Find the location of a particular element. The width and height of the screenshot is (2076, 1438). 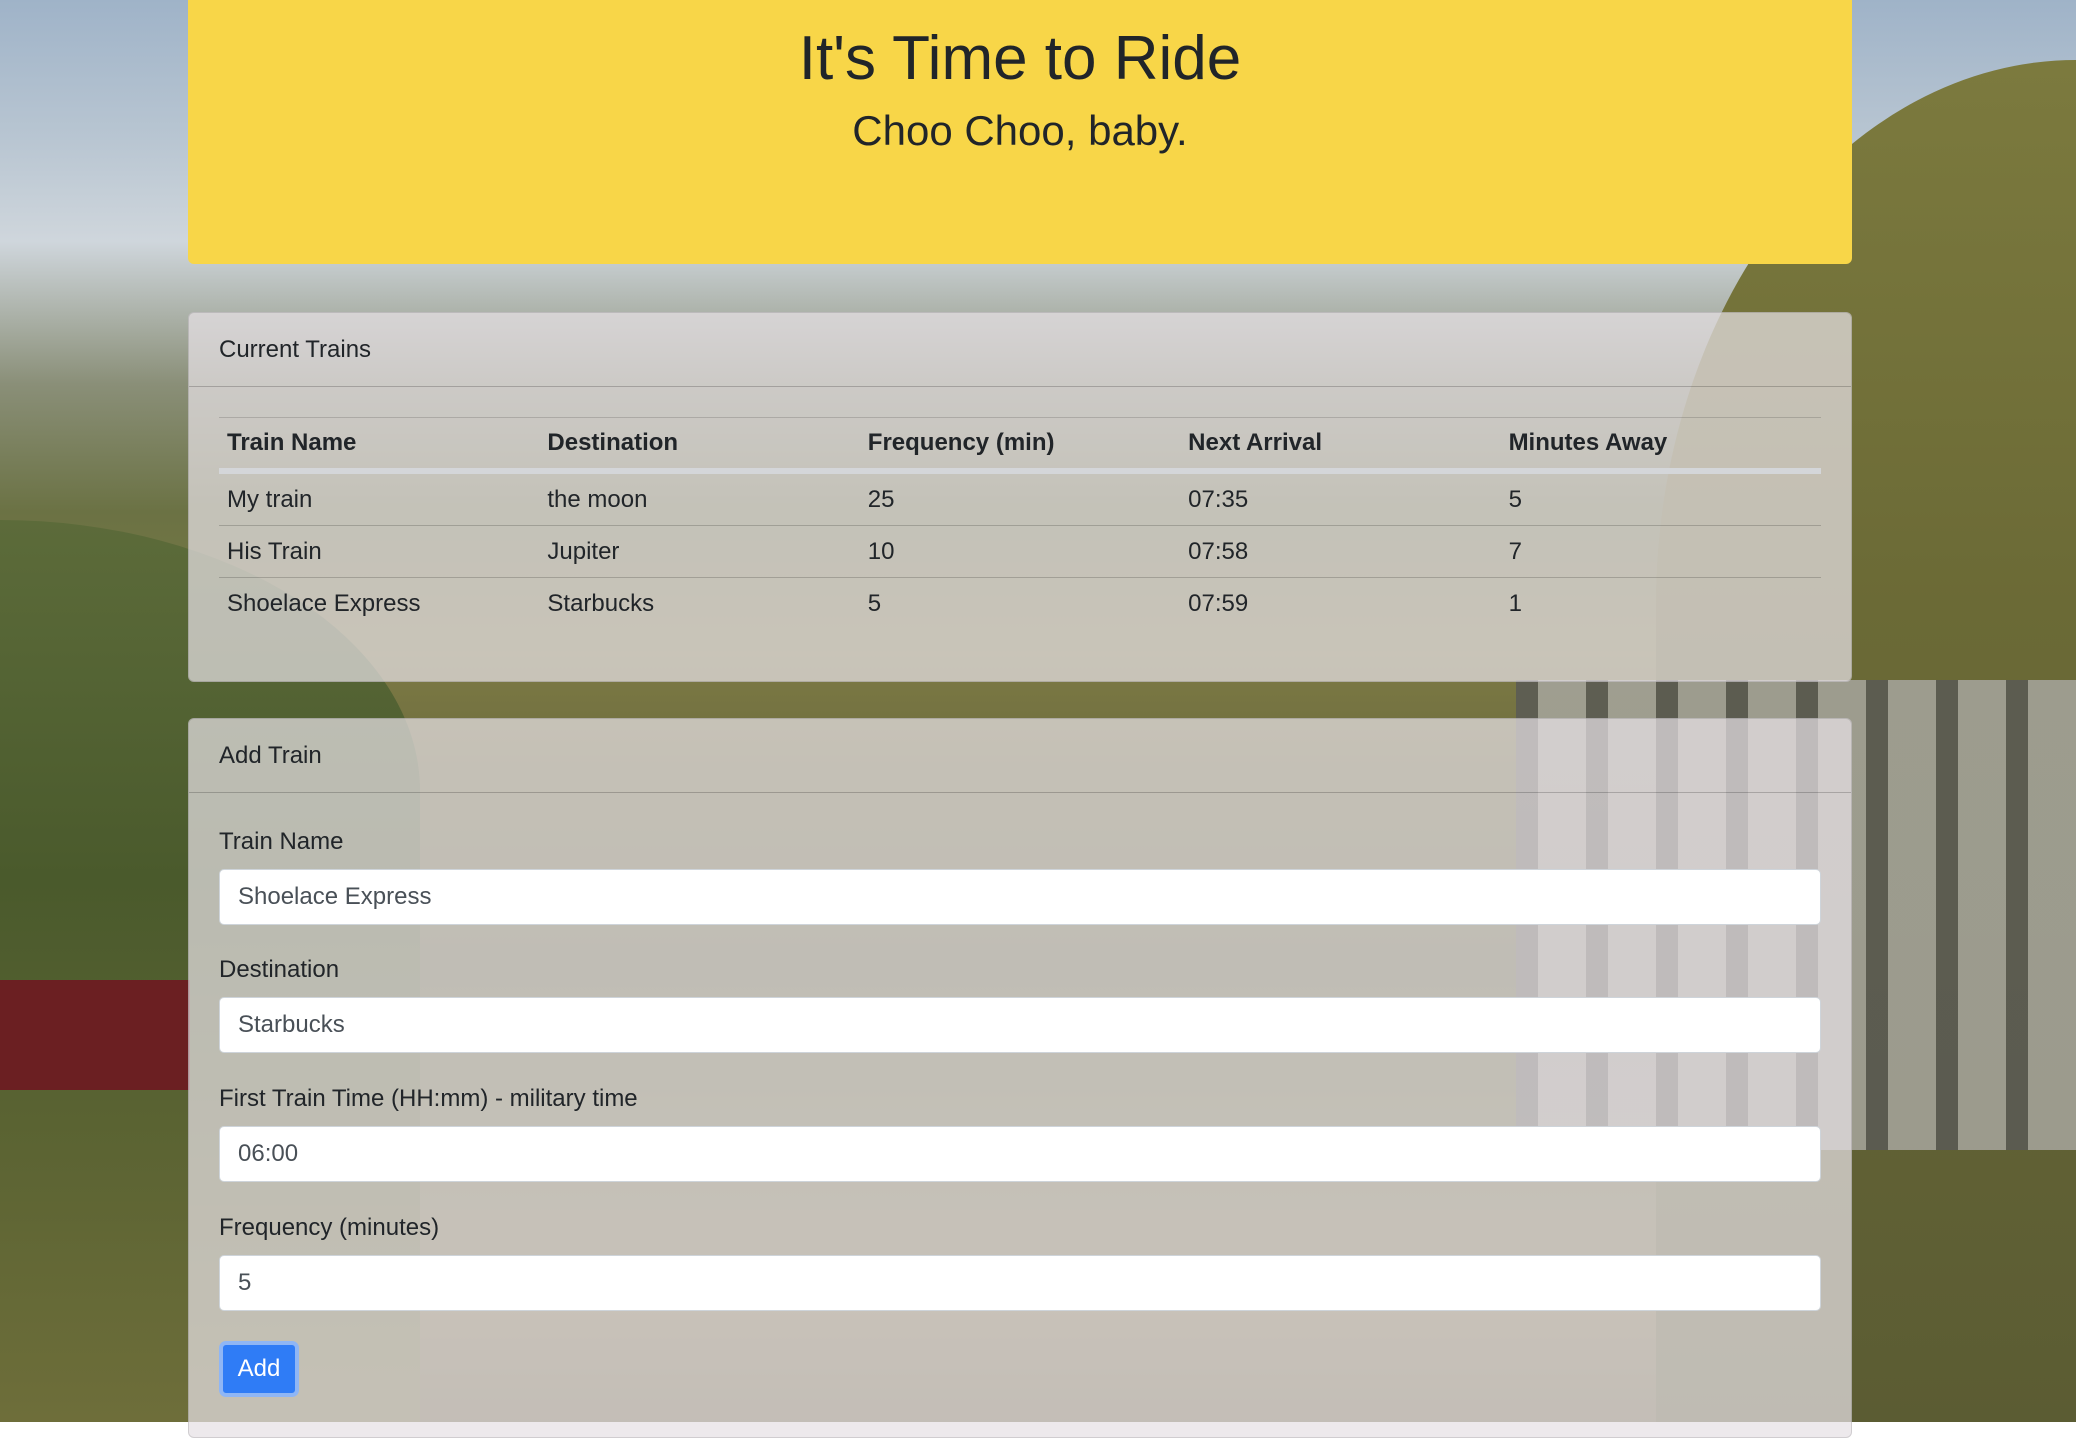

column-header-minutes-away: Minutes Away is located at coordinates (1660, 445).